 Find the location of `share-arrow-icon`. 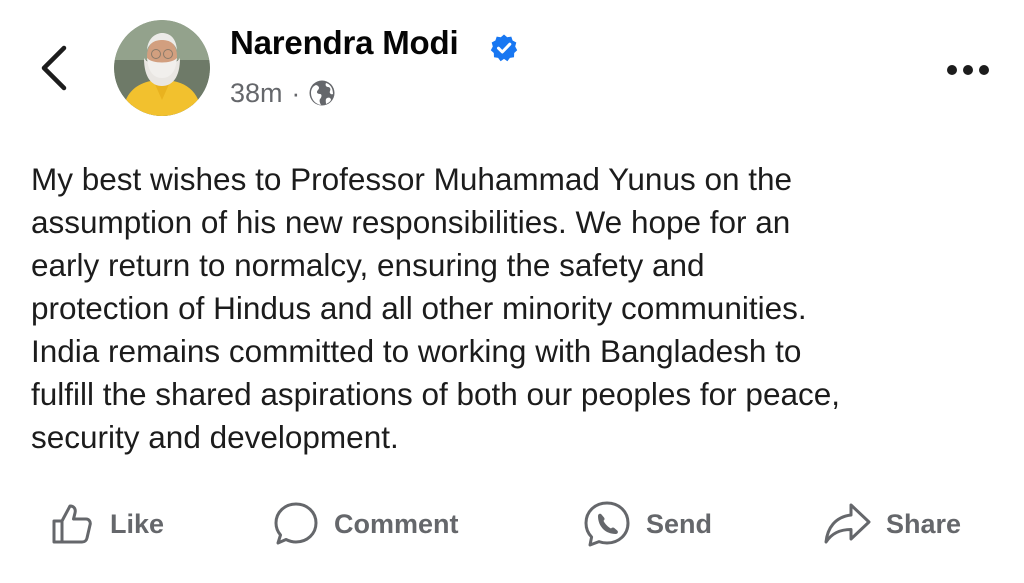

share-arrow-icon is located at coordinates (847, 523).